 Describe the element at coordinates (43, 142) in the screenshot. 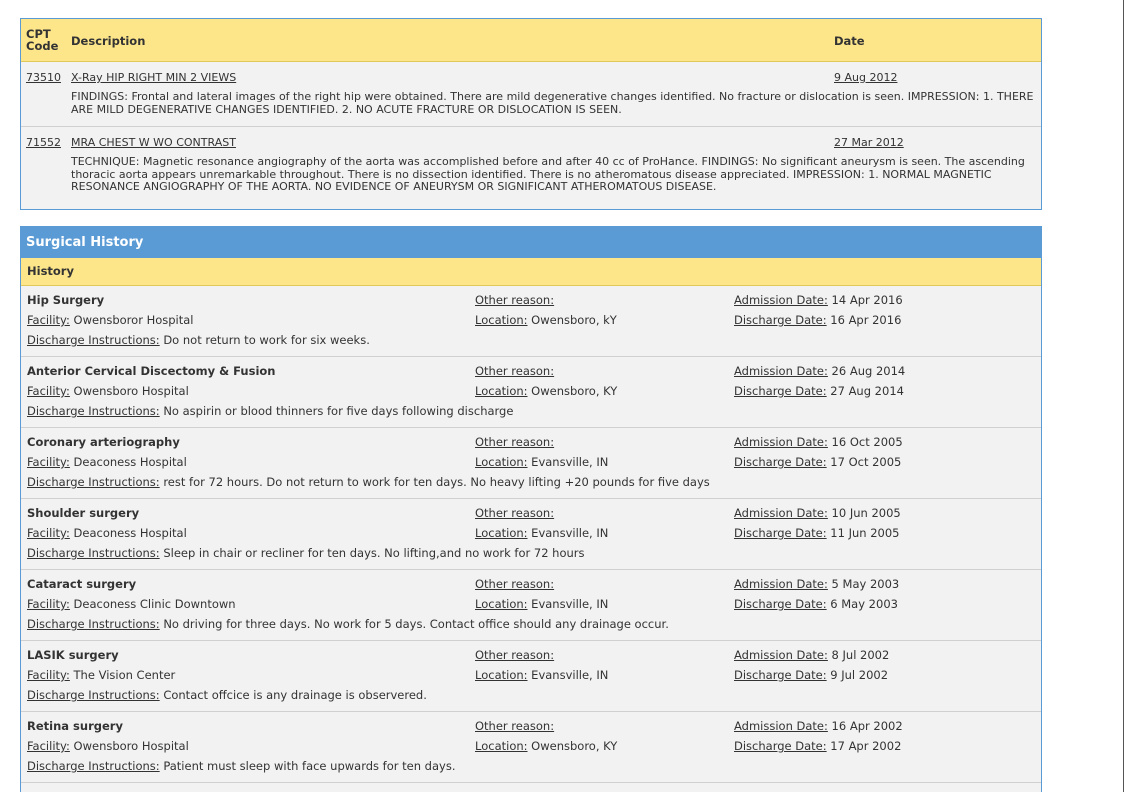

I see `cpt-code-link: 71552` at that location.